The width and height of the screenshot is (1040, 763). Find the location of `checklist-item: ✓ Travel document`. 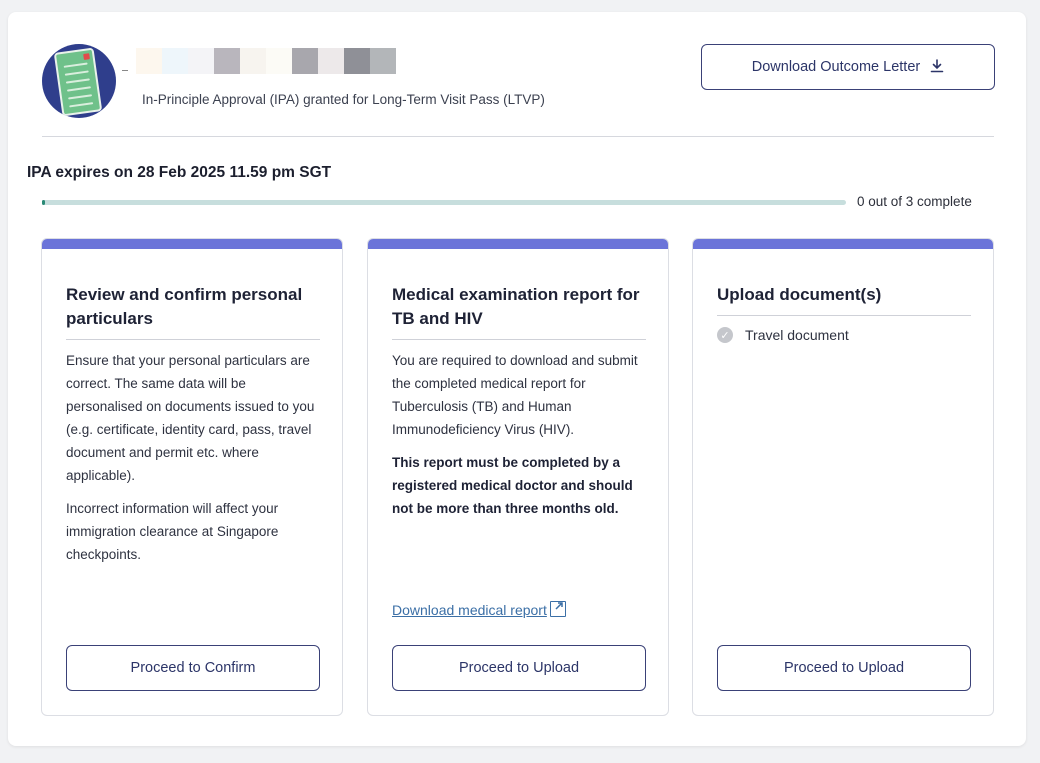

checklist-item: ✓ Travel document is located at coordinates (783, 335).